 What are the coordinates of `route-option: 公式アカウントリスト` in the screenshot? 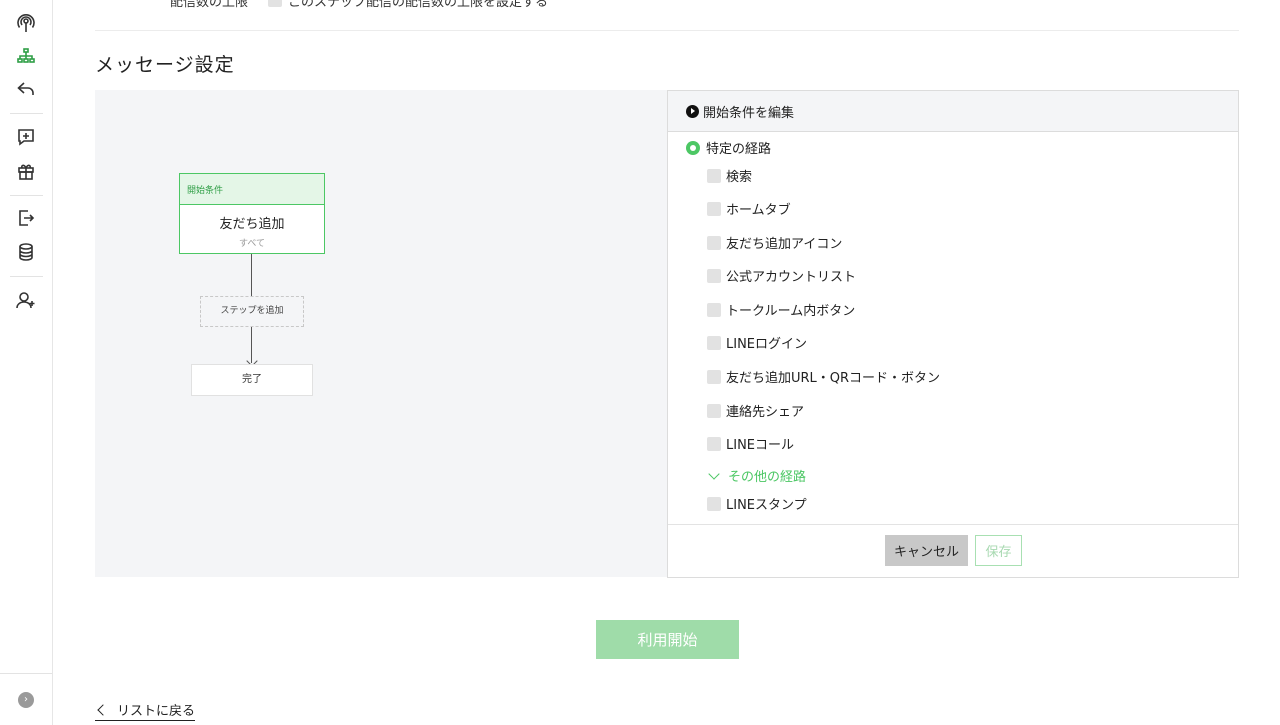 It's located at (781, 275).